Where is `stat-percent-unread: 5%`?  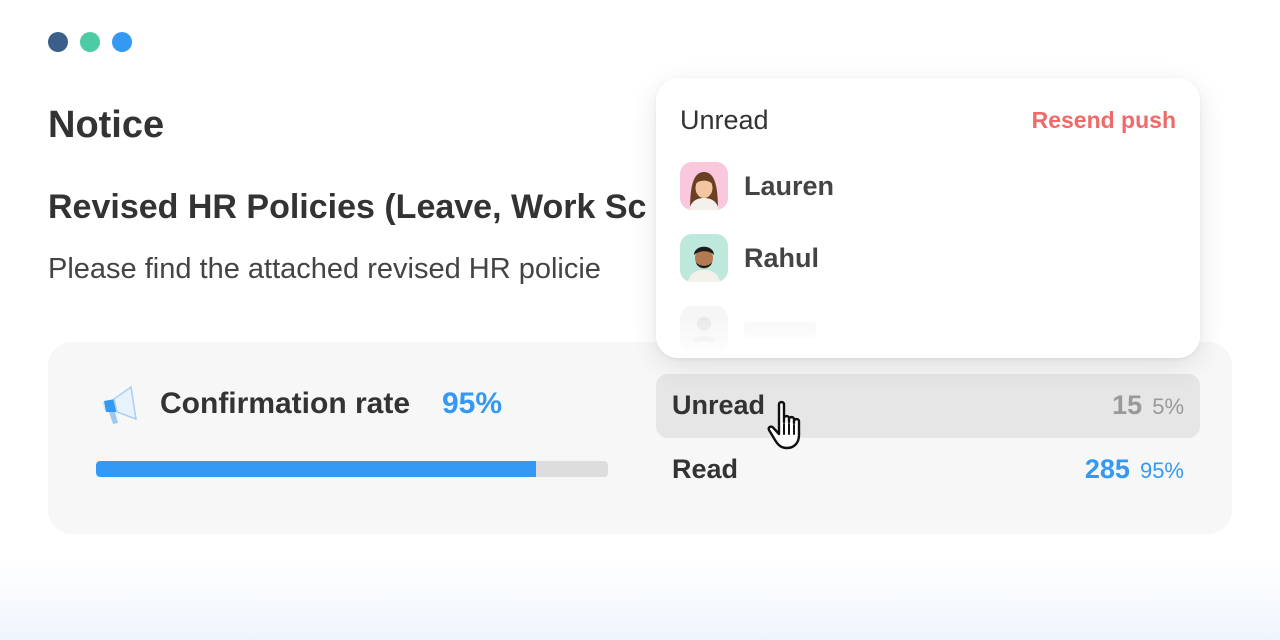
stat-percent-unread: 5% is located at coordinates (1168, 406).